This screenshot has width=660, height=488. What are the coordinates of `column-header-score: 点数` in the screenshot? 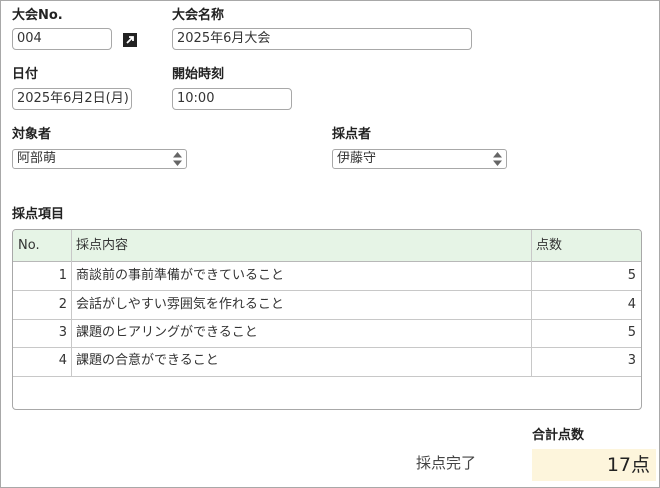 It's located at (549, 245).